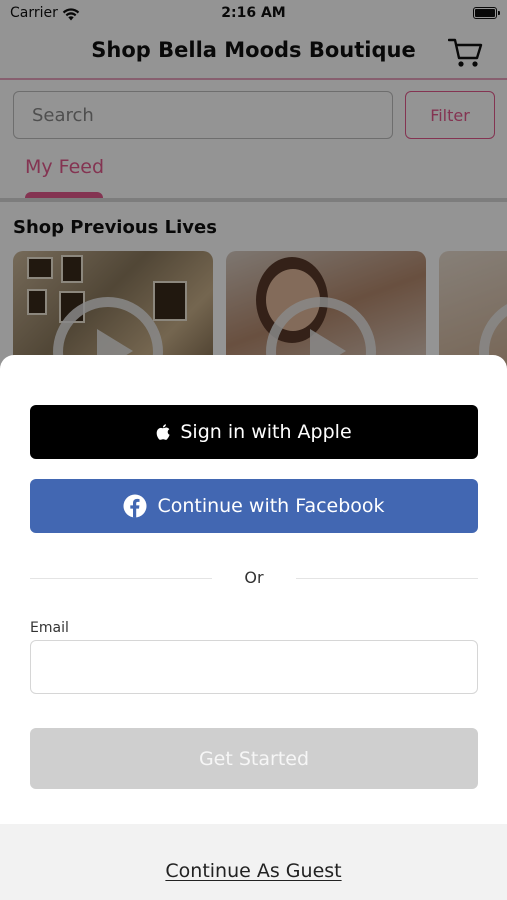 The width and height of the screenshot is (507, 900). What do you see at coordinates (254, 667) in the screenshot?
I see `email-field` at bounding box center [254, 667].